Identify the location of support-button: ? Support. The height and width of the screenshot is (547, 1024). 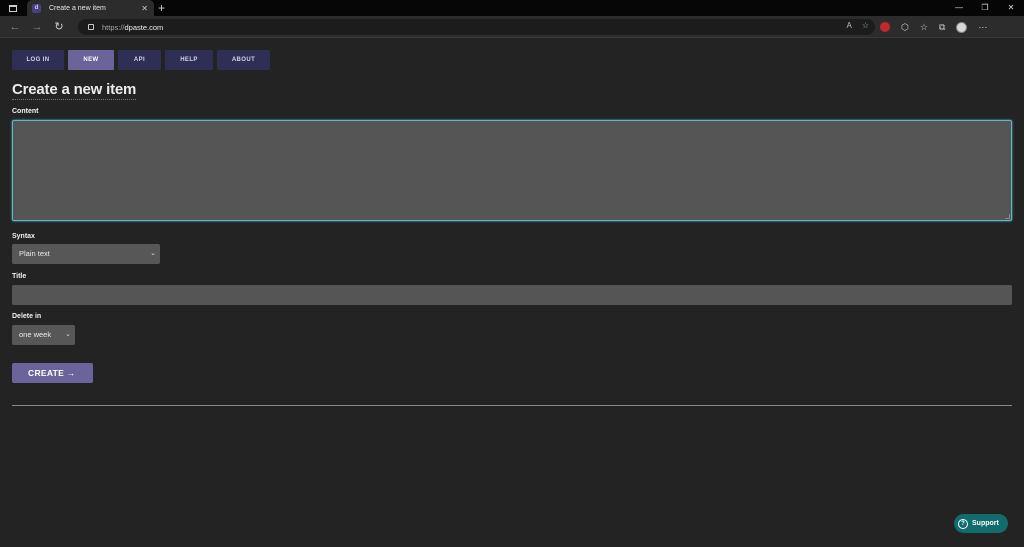
(981, 523).